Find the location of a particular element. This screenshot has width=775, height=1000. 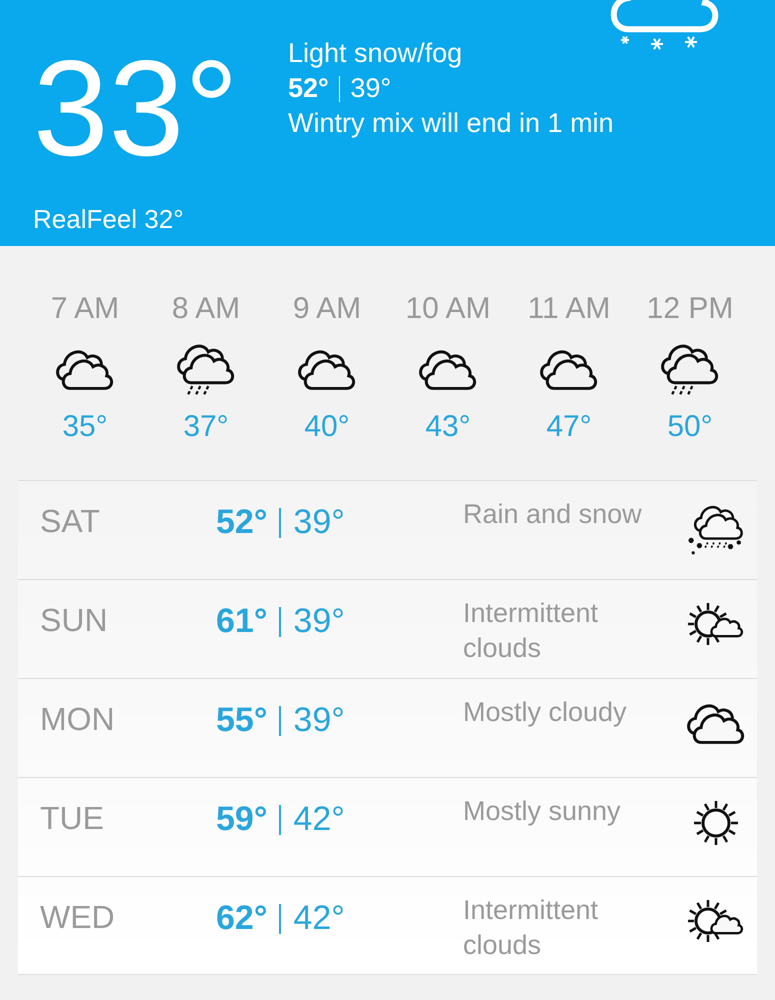

high-temperature: 55° is located at coordinates (242, 720).